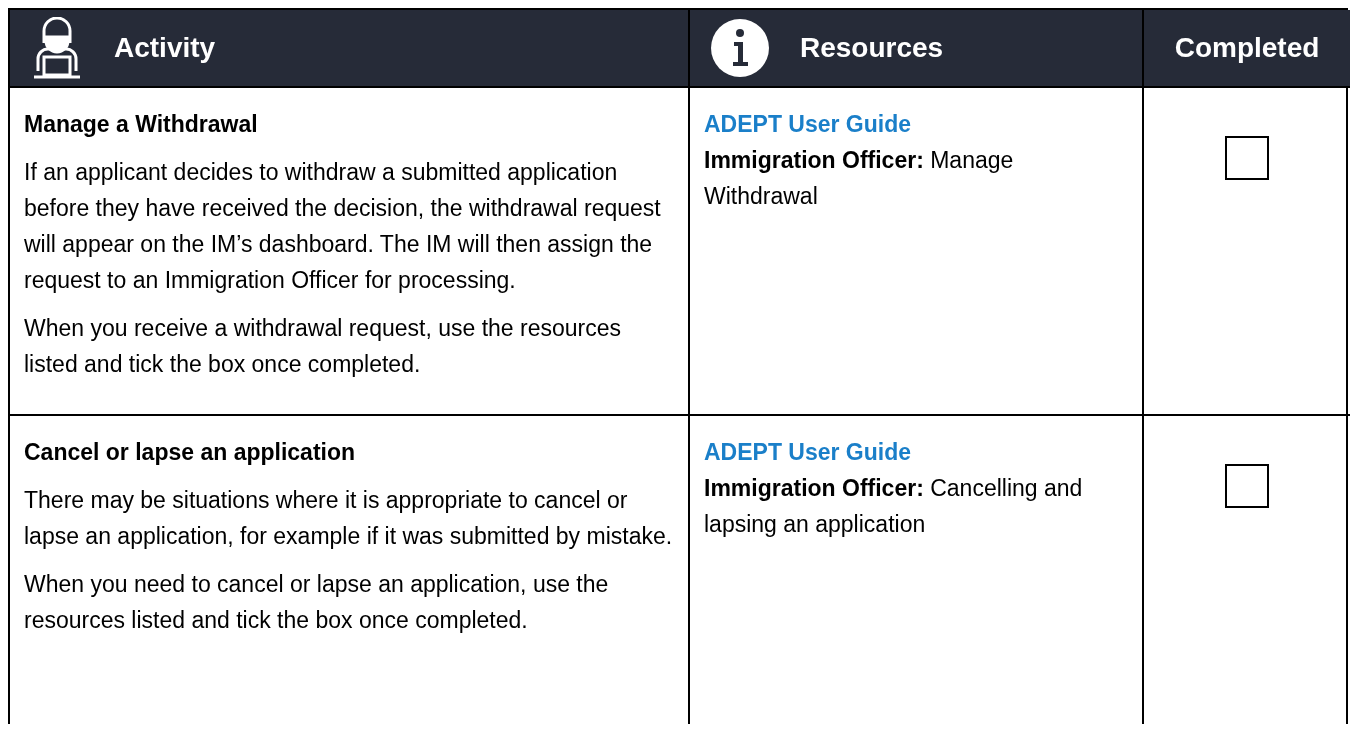 This screenshot has height=746, width=1353. What do you see at coordinates (894, 506) in the screenshot?
I see `resource-reference: Immigration Officer: Cancelling and lapsing an application` at bounding box center [894, 506].